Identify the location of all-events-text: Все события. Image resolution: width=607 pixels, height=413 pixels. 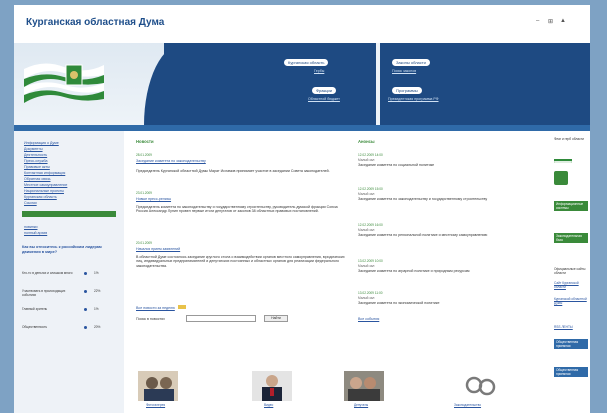
(368, 319).